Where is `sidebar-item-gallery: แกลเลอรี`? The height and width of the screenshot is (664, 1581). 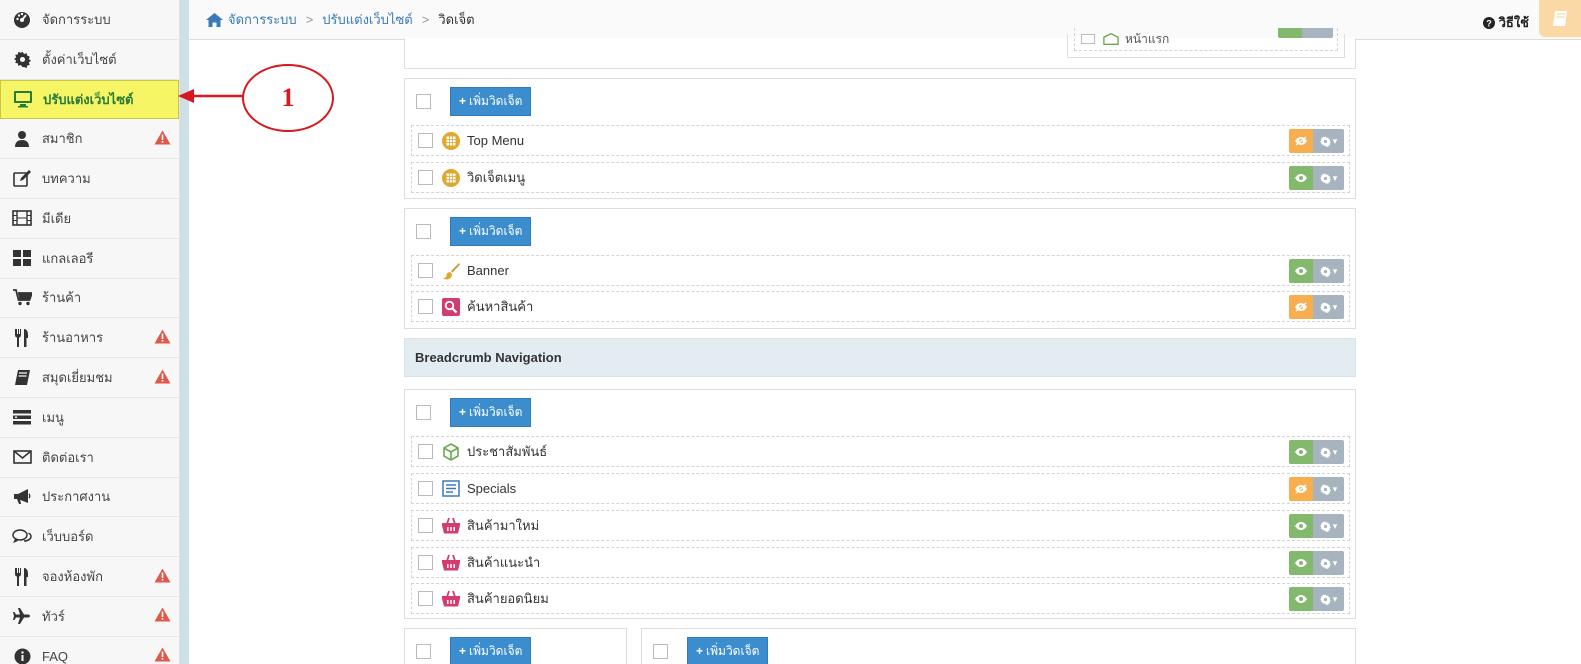 sidebar-item-gallery: แกลเลอรี is located at coordinates (89, 259).